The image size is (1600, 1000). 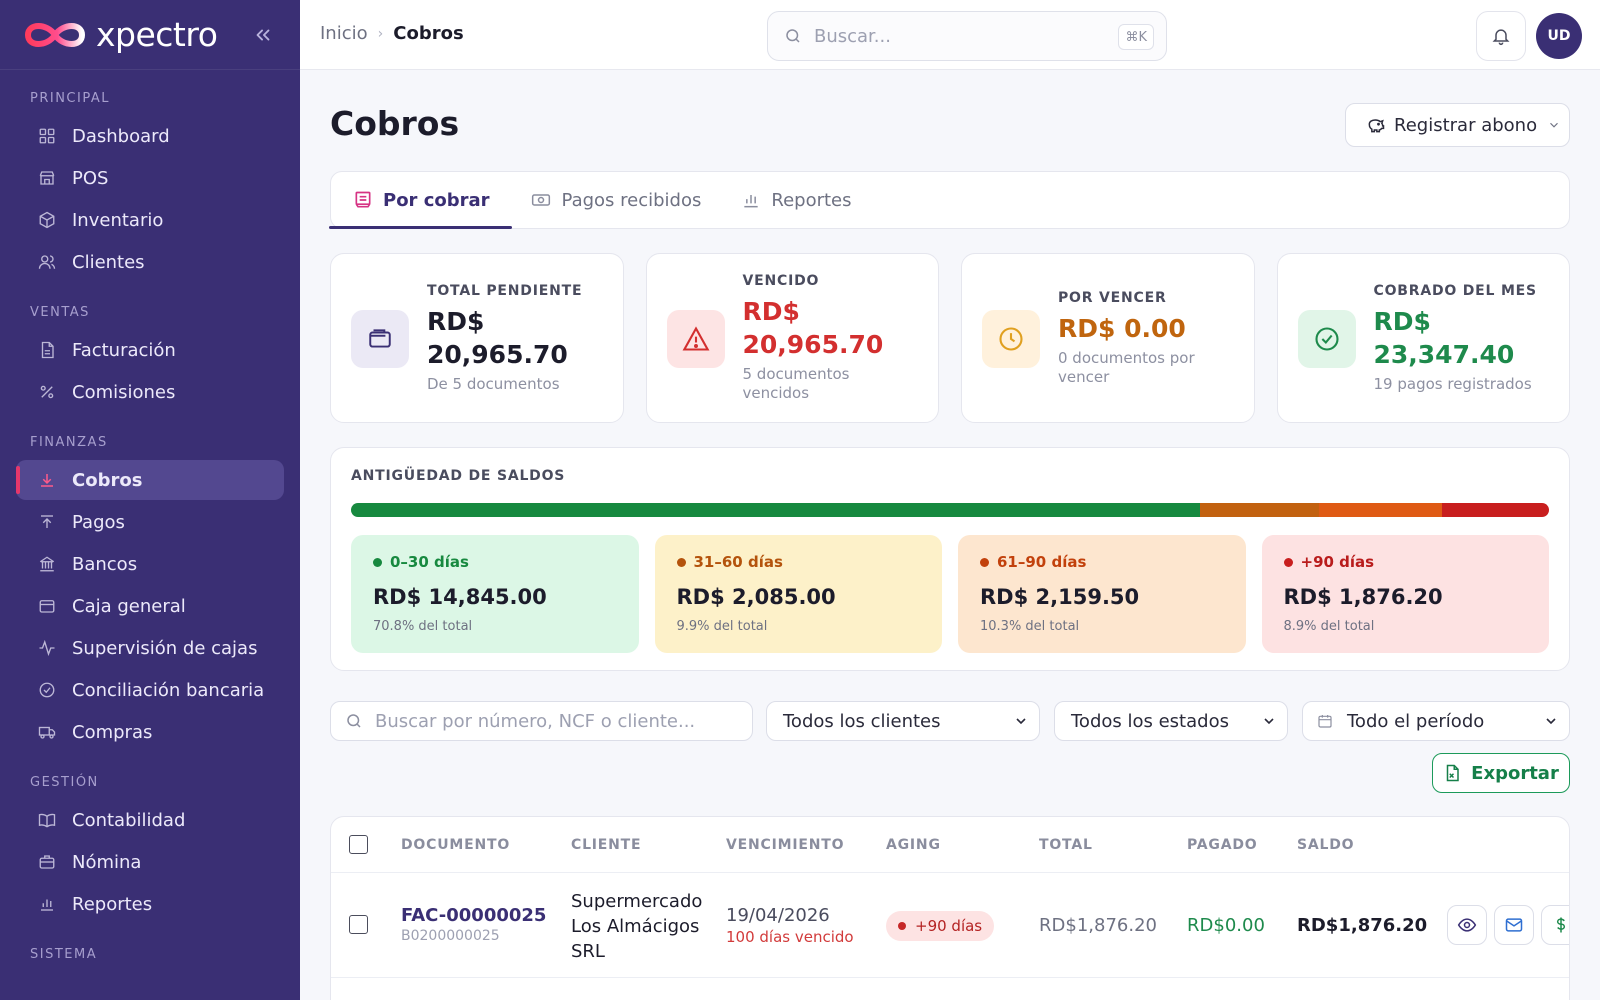 I want to click on cash-register-icon, so click(x=47, y=606).